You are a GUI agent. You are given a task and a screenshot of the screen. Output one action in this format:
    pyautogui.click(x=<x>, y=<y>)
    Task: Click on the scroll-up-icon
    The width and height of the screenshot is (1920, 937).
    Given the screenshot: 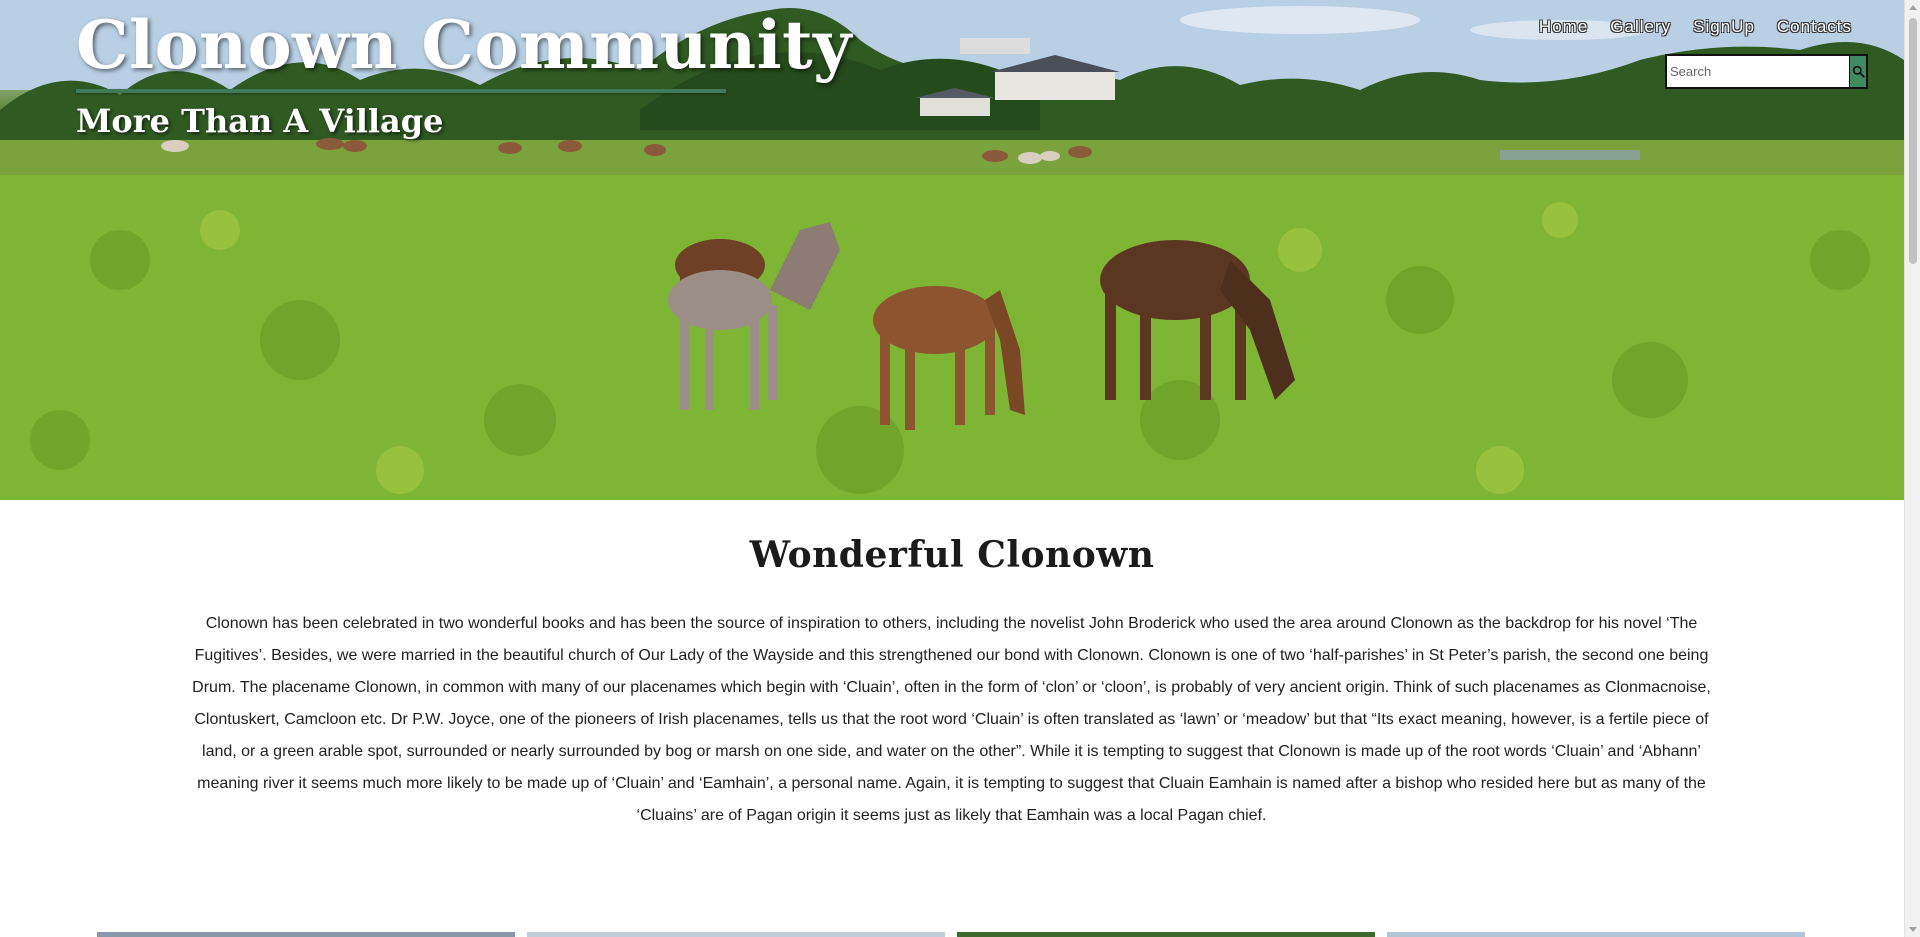 What is the action you would take?
    pyautogui.click(x=1913, y=7)
    